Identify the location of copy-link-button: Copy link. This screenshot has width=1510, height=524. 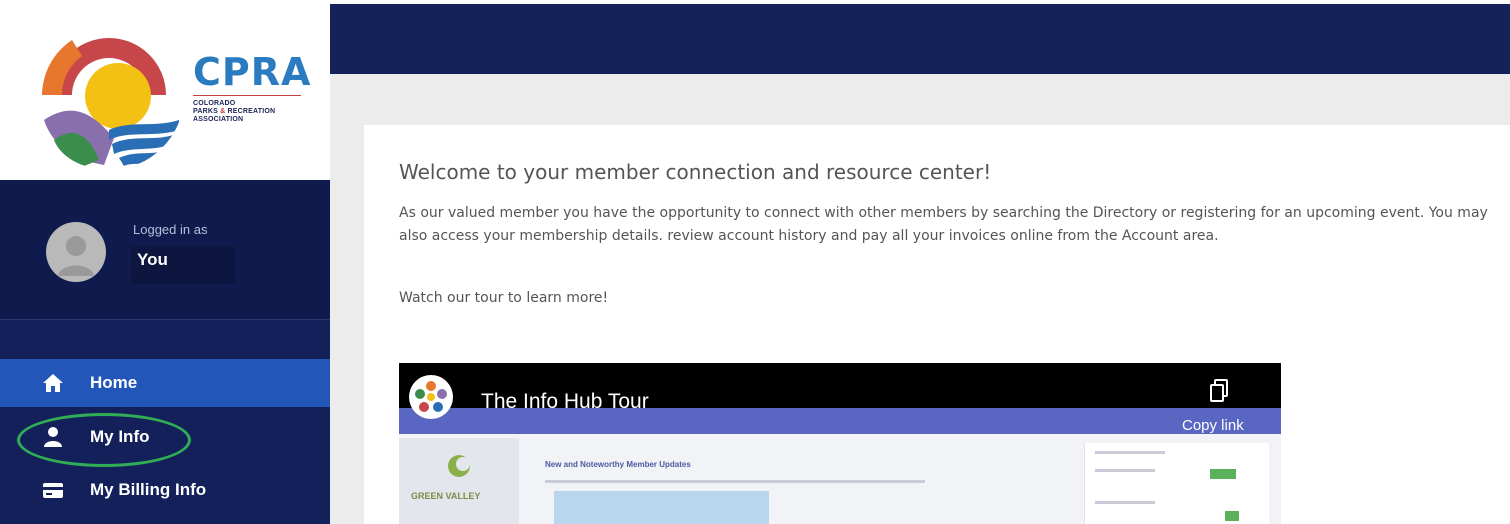
(1213, 425).